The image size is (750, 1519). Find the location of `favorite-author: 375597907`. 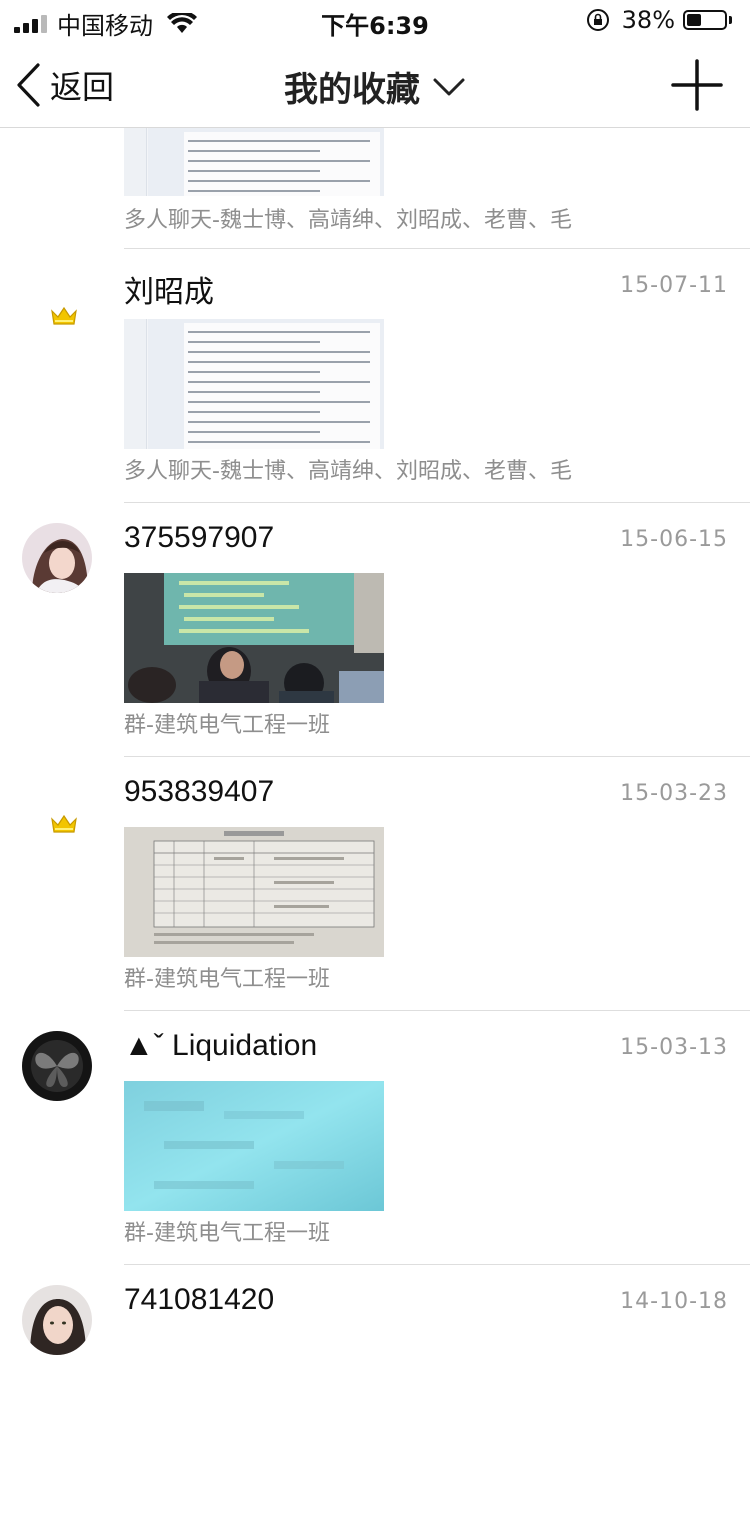

favorite-author: 375597907 is located at coordinates (199, 537).